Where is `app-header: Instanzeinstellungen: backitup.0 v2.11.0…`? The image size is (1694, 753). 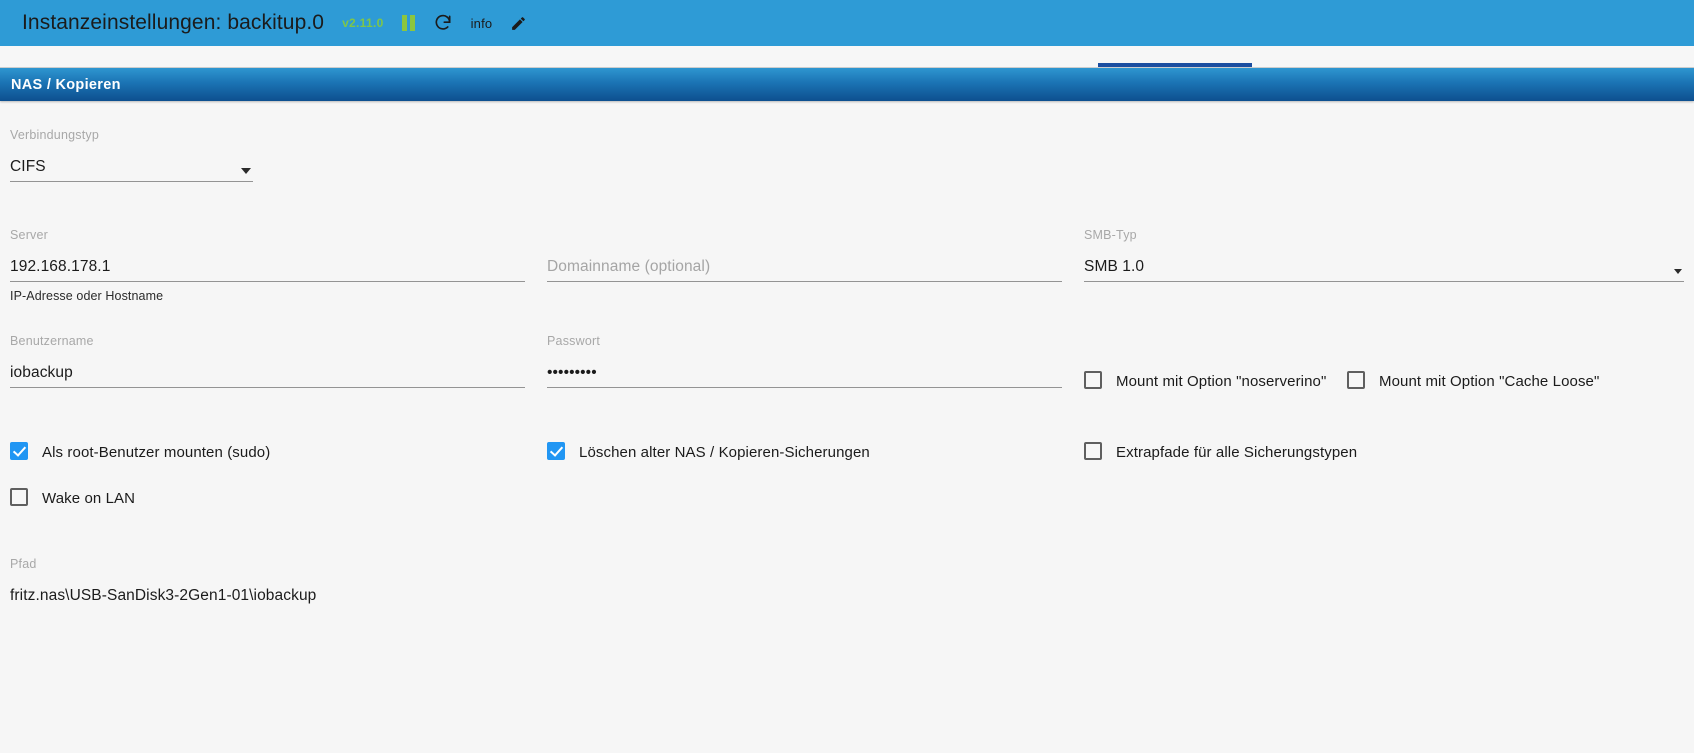 app-header: Instanzeinstellungen: backitup.0 v2.11.0… is located at coordinates (847, 23).